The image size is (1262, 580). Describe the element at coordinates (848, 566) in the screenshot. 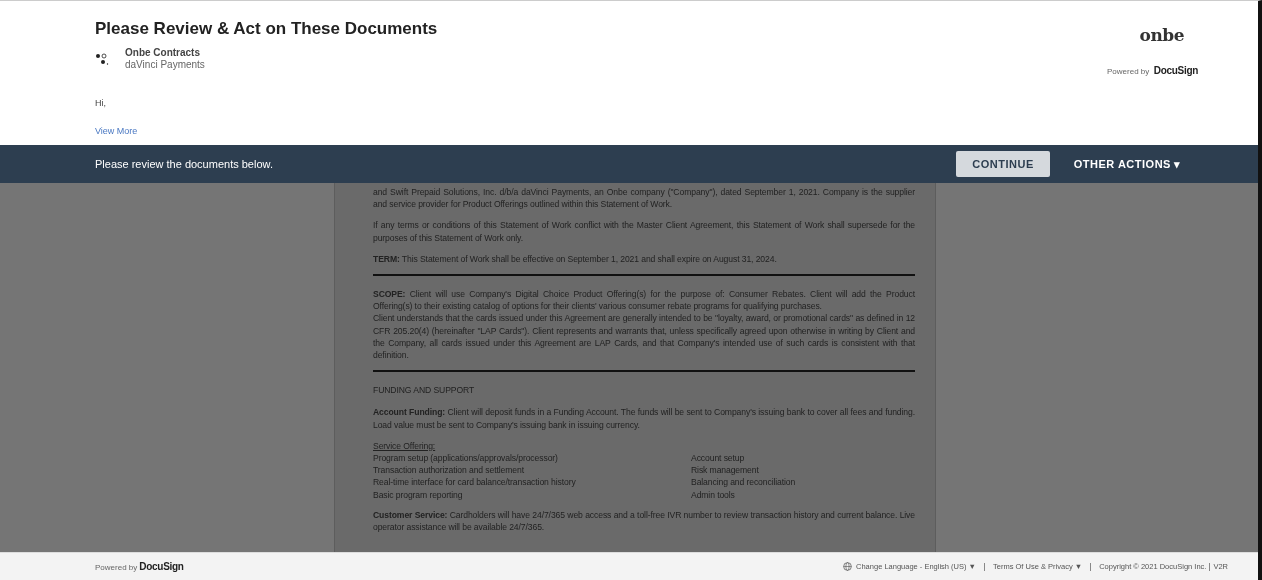

I see `globe-icon` at that location.